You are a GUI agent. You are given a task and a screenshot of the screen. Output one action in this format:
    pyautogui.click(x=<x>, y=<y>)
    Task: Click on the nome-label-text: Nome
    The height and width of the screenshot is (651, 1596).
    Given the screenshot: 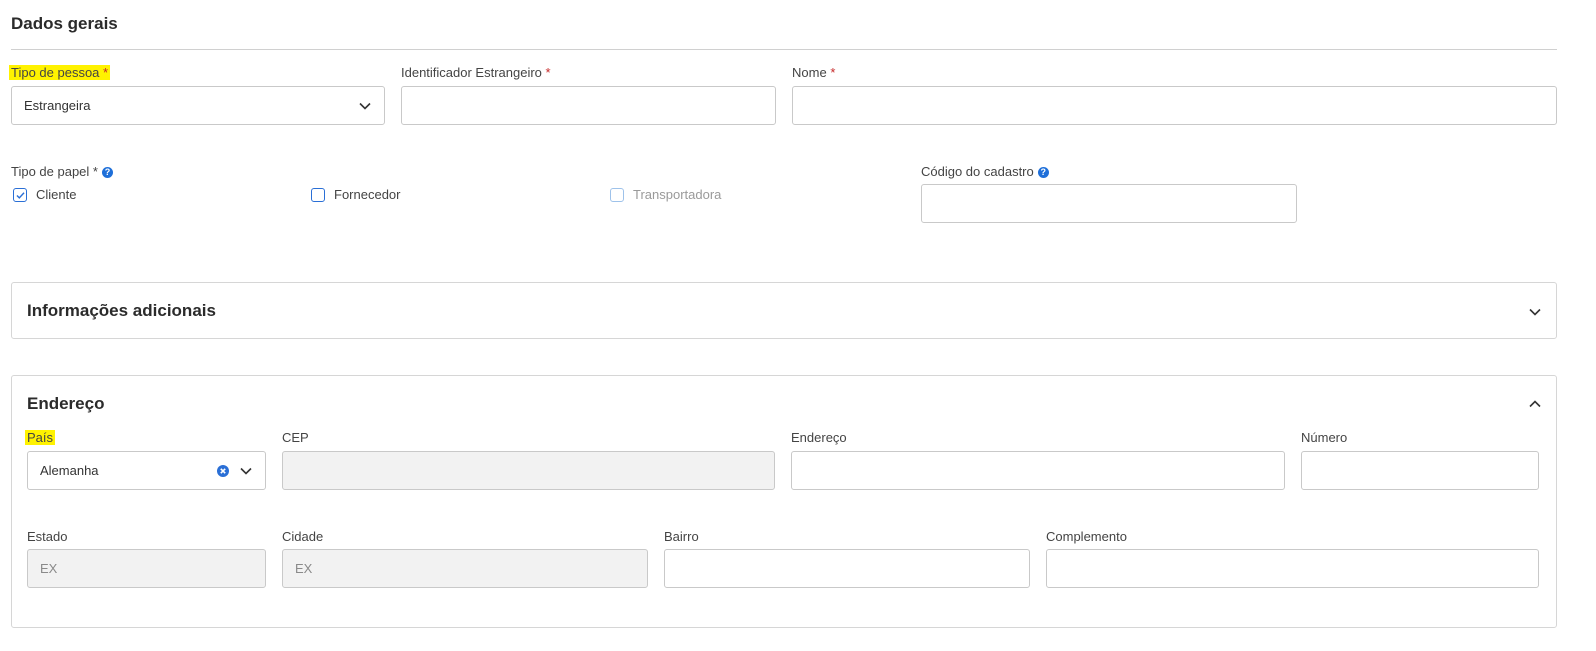 What is the action you would take?
    pyautogui.click(x=809, y=72)
    